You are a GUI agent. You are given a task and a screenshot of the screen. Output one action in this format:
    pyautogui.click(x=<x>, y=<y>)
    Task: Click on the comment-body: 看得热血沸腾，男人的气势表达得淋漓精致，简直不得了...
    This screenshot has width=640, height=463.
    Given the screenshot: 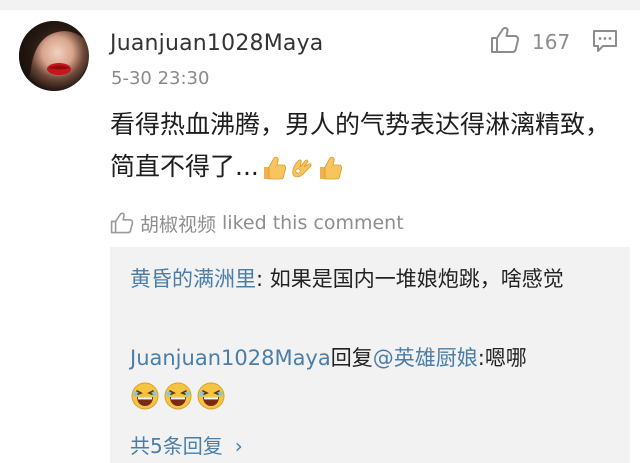 What is the action you would take?
    pyautogui.click(x=362, y=146)
    